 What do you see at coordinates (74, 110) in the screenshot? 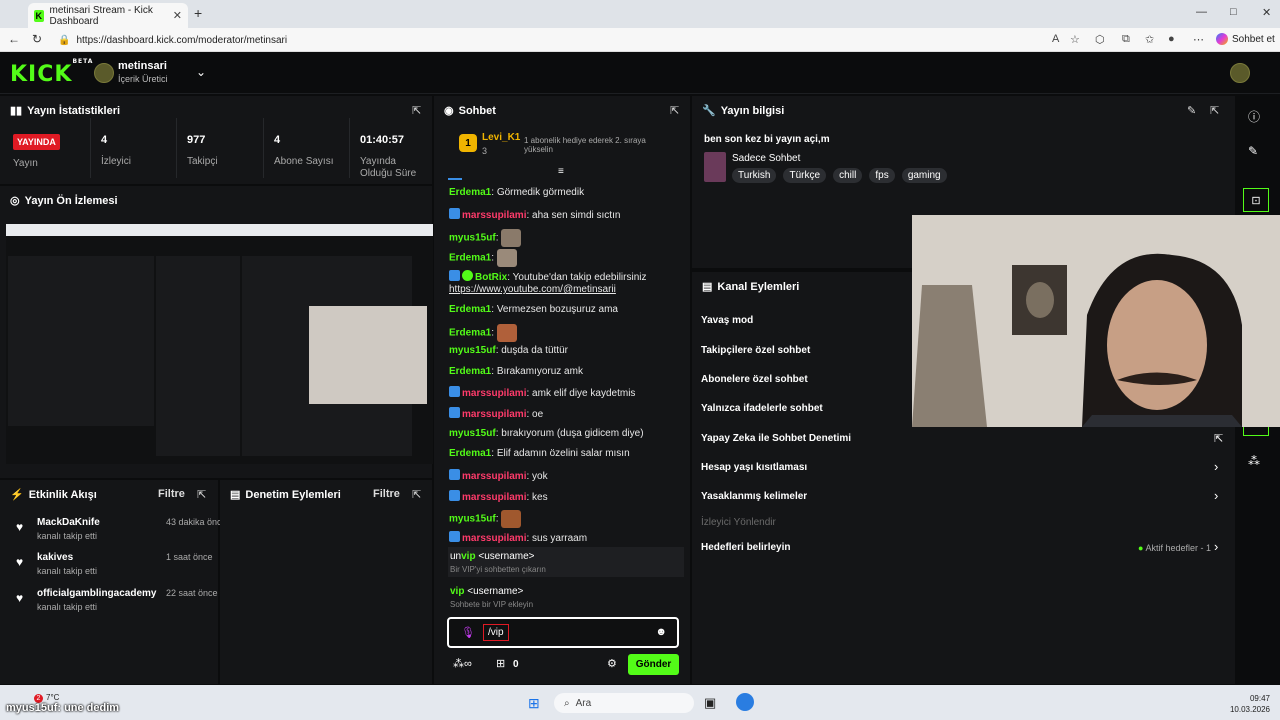
I see `stats-title-text: Yayın İstatistikleri` at bounding box center [74, 110].